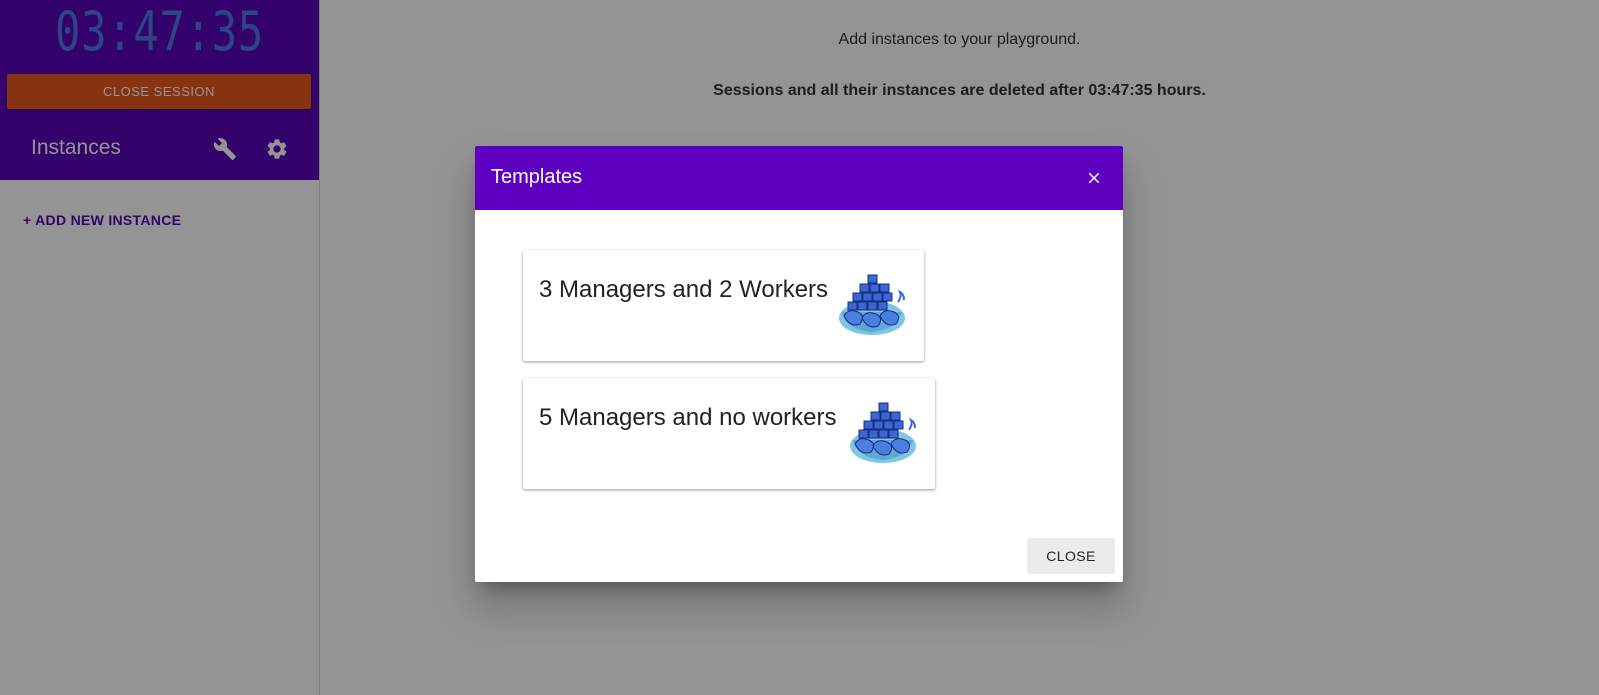 This screenshot has width=1599, height=695. Describe the element at coordinates (1071, 556) in the screenshot. I see `dialog-close-button: CLOSE` at that location.